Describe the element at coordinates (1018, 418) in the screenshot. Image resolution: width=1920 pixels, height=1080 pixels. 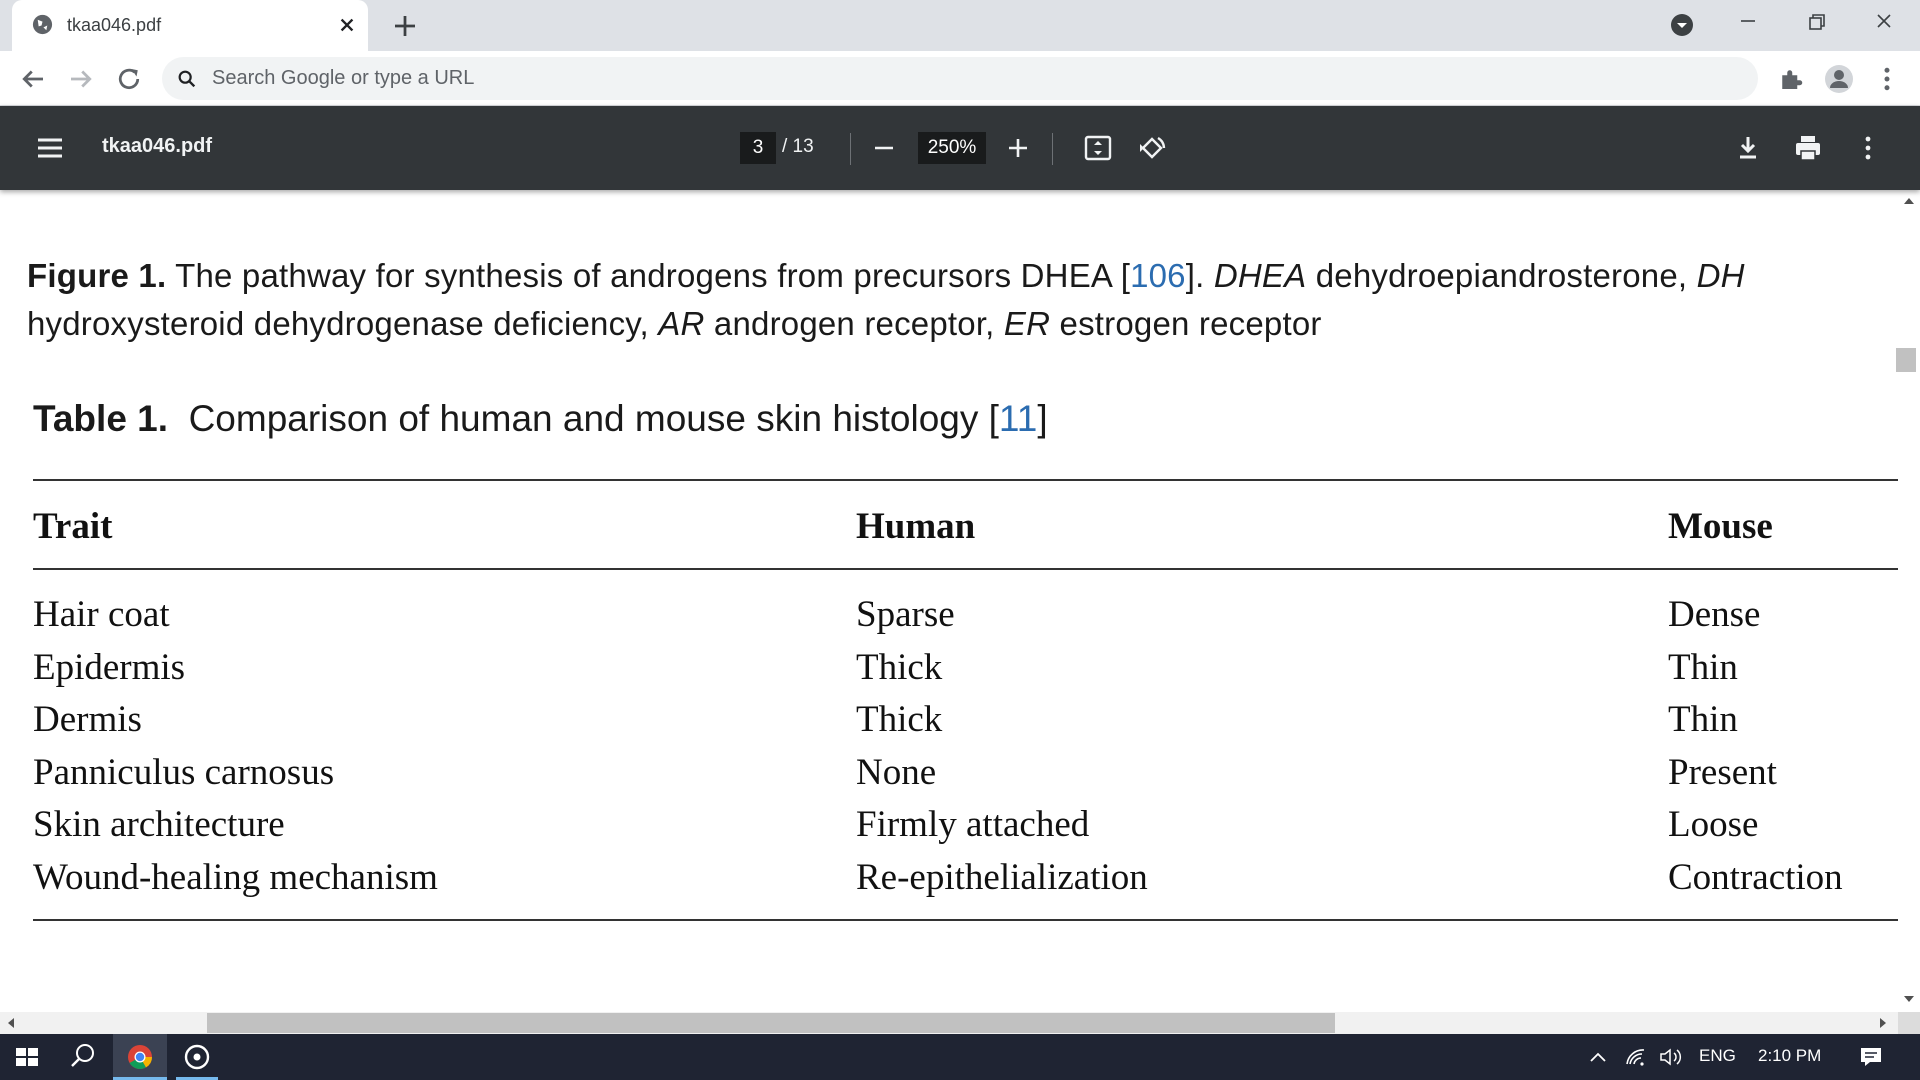
I see `reference-link: 11` at that location.